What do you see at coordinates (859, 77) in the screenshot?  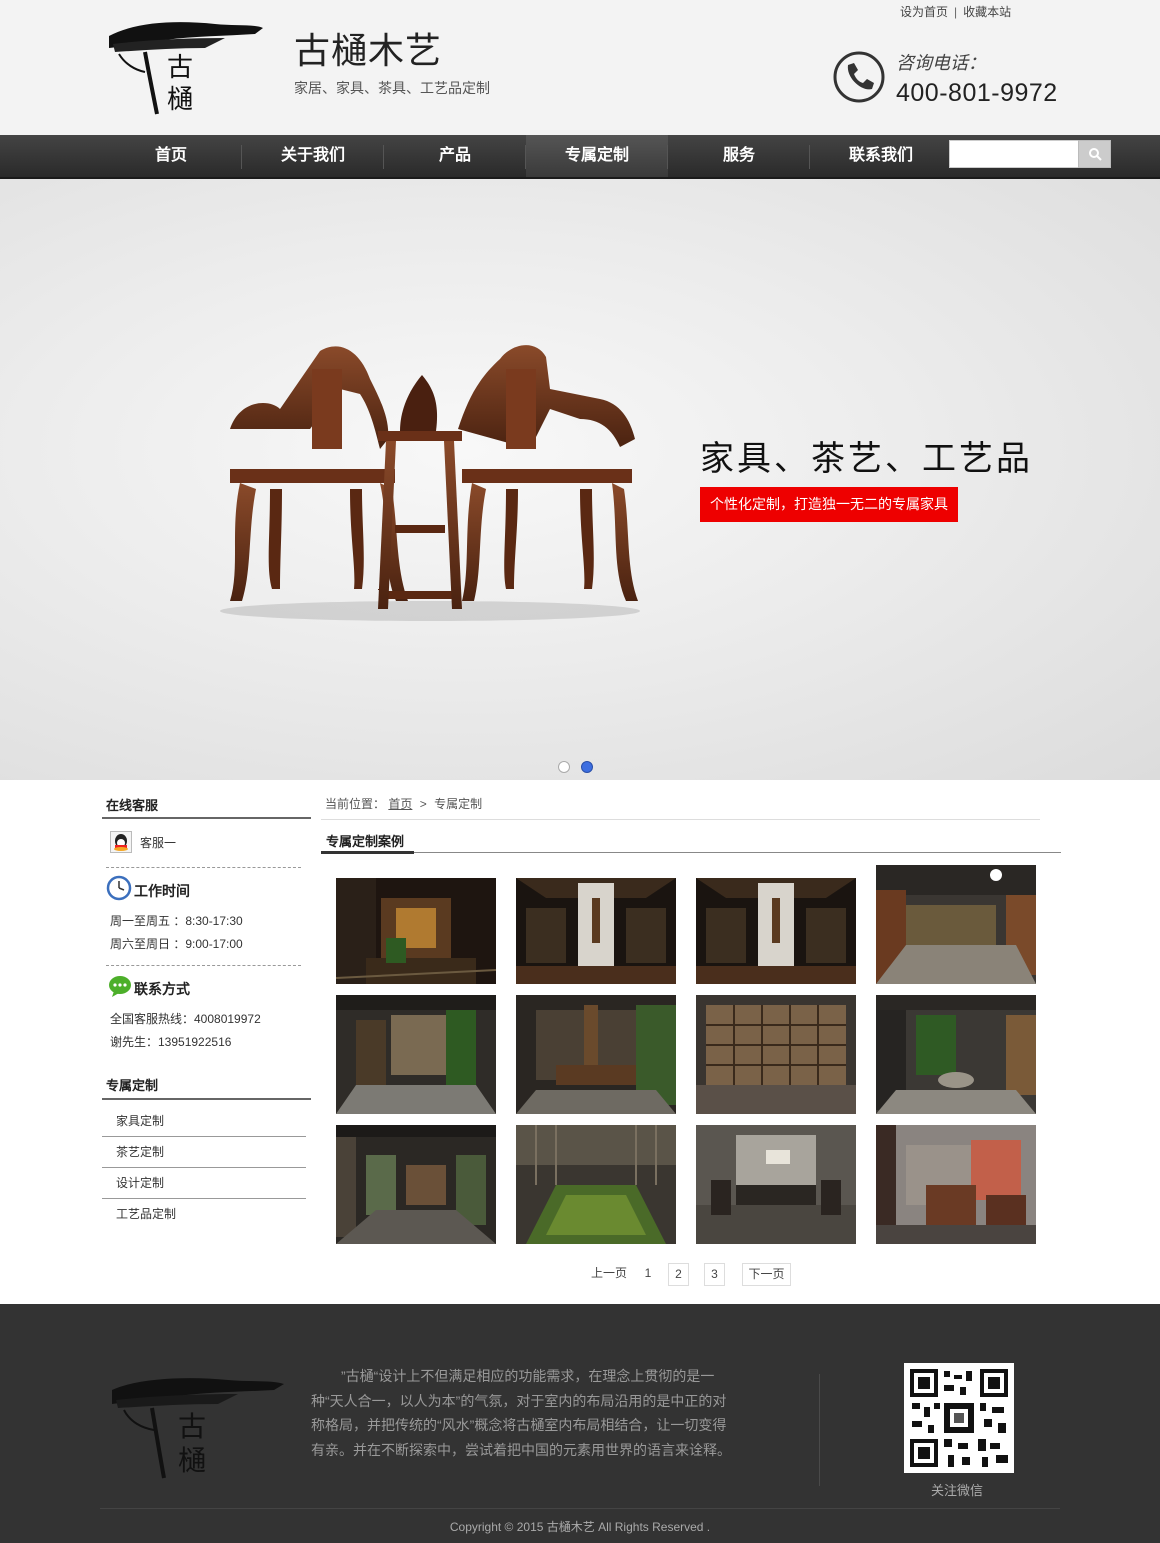 I see `phone-icon` at bounding box center [859, 77].